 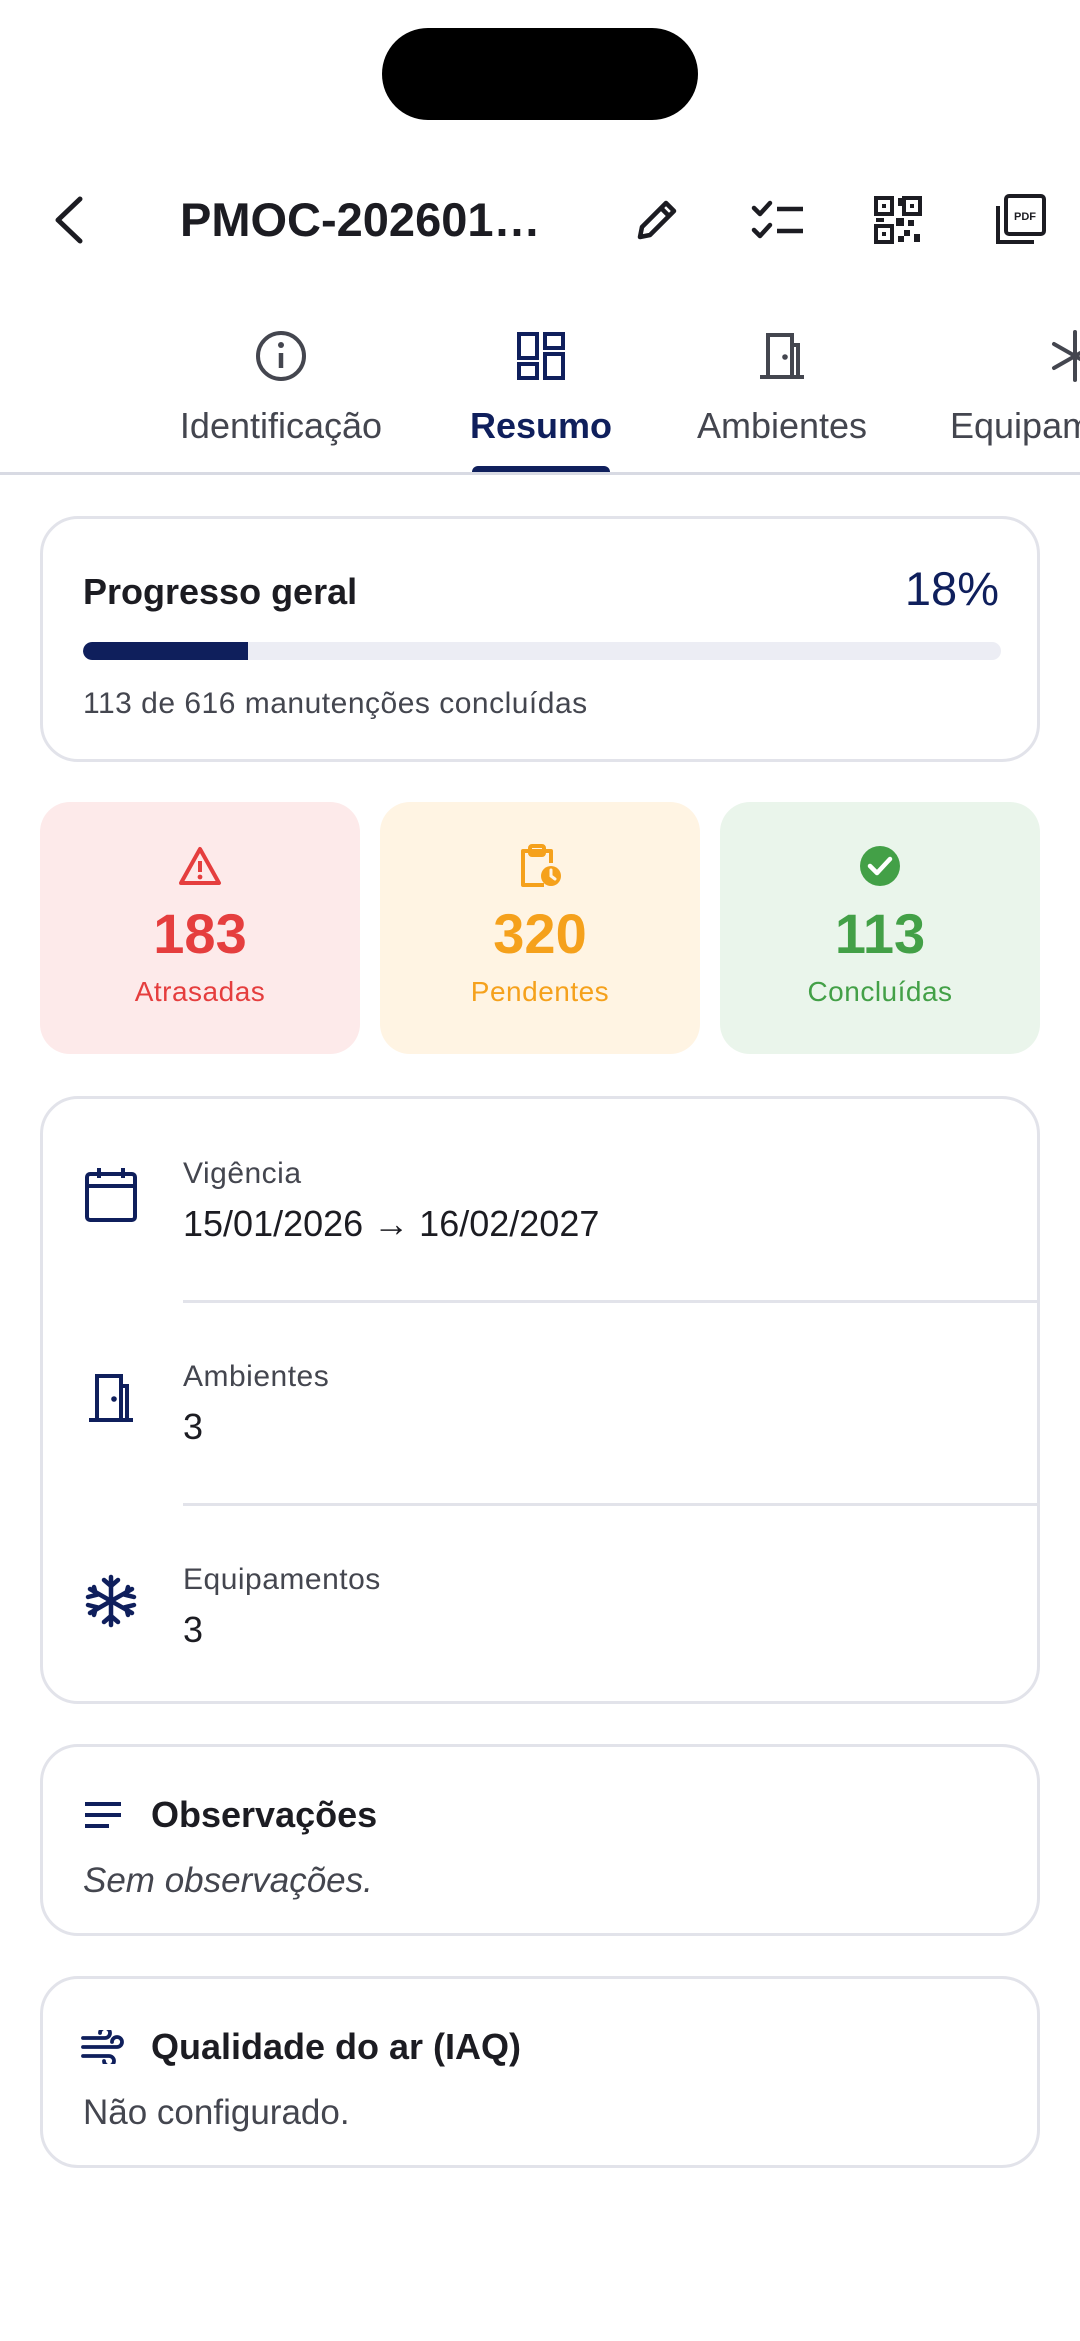 I want to click on pdf-icon: PDF, so click(x=1021, y=219).